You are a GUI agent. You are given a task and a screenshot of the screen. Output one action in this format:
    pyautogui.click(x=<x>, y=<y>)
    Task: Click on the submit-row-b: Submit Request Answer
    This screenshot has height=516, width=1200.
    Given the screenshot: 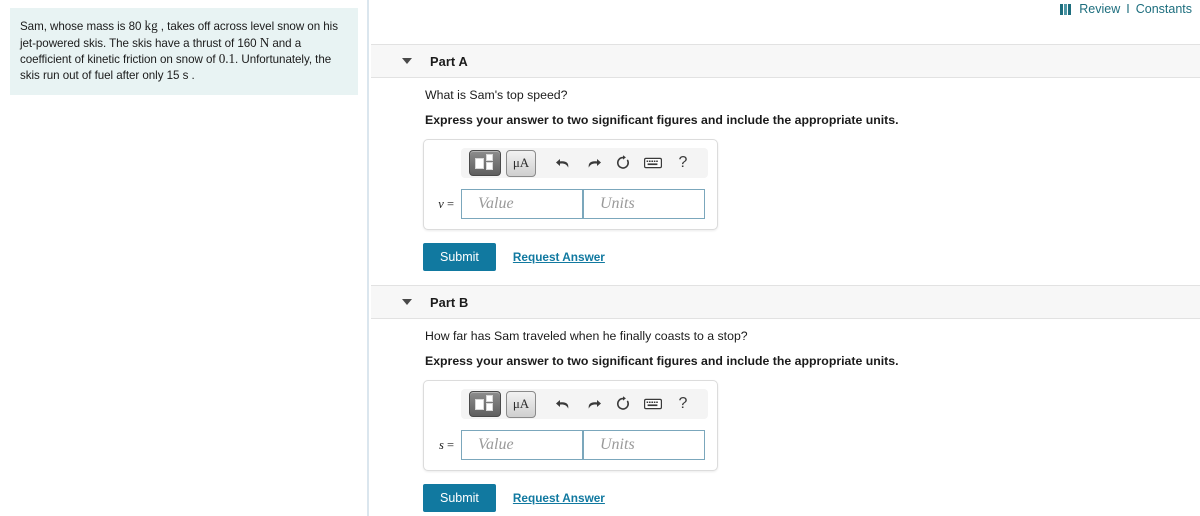 What is the action you would take?
    pyautogui.click(x=811, y=498)
    